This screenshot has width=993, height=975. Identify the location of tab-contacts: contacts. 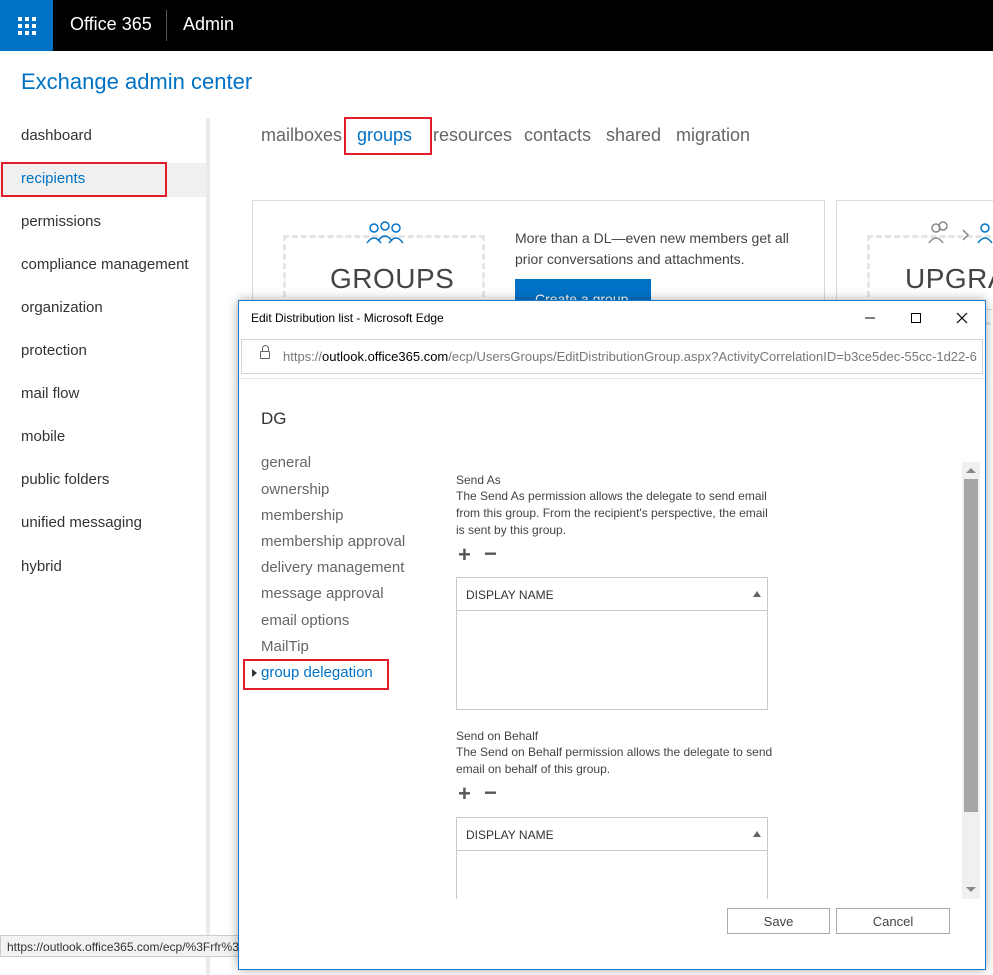
(557, 135).